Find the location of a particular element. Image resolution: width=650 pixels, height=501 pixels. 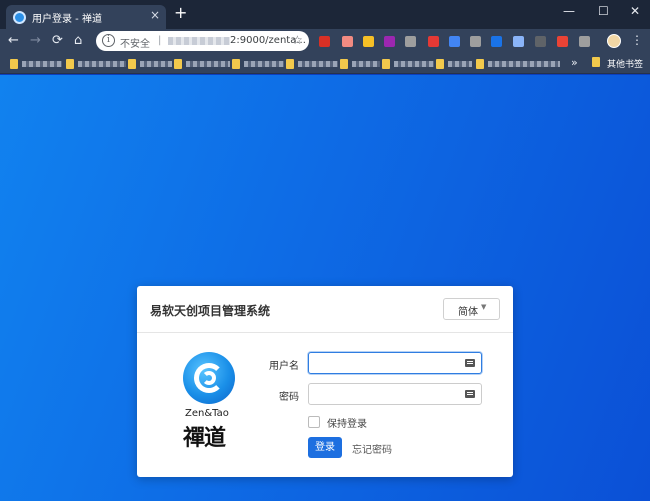

address-bar: i 不安全 | 2:9000/zenta... ☆ is located at coordinates (202, 41).